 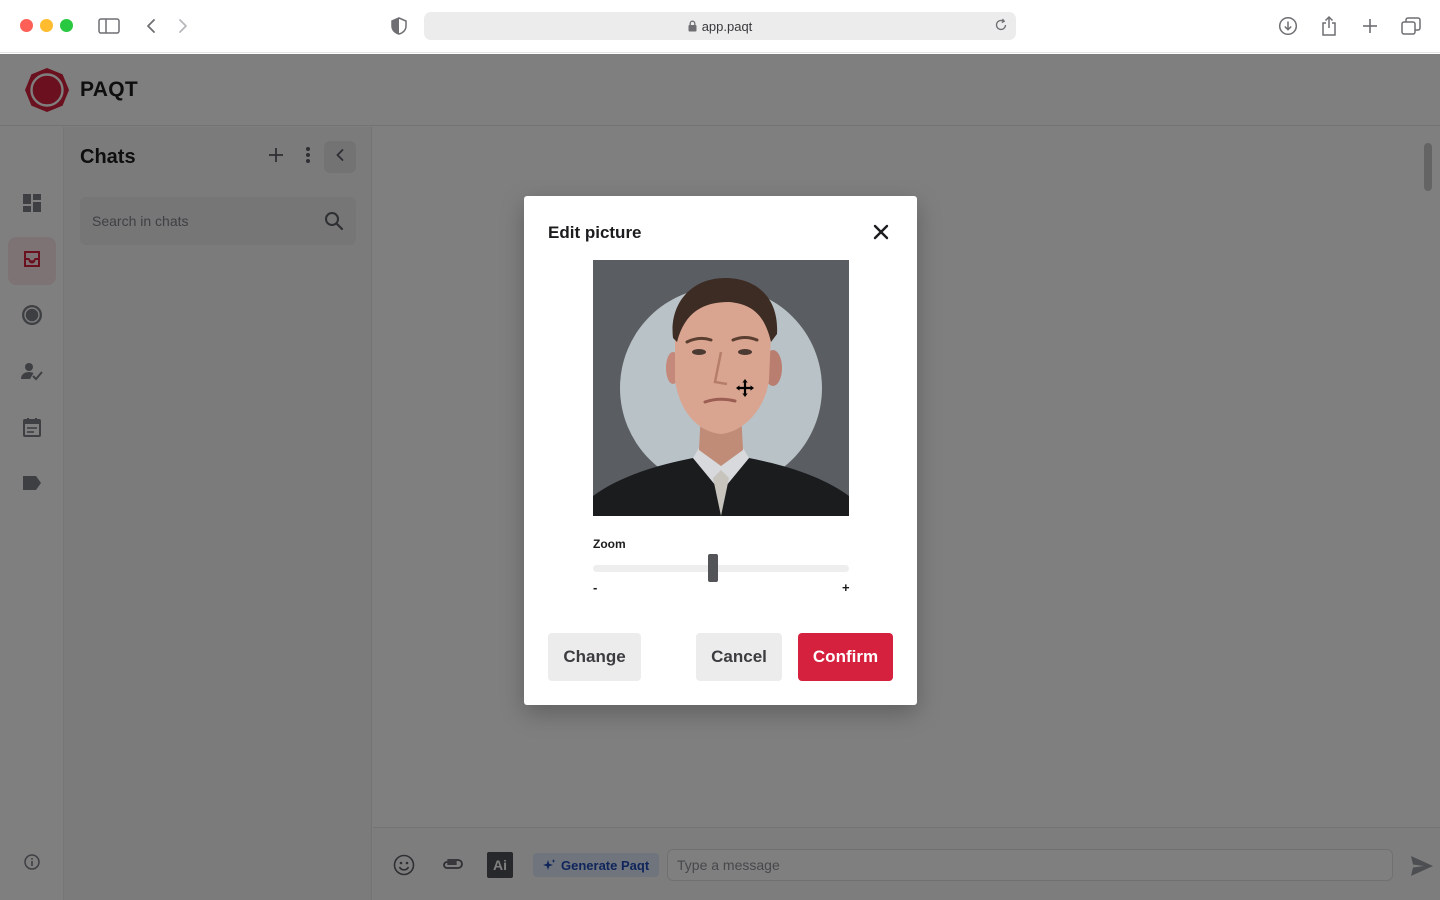 I want to click on reload-icon, so click(x=1001, y=25).